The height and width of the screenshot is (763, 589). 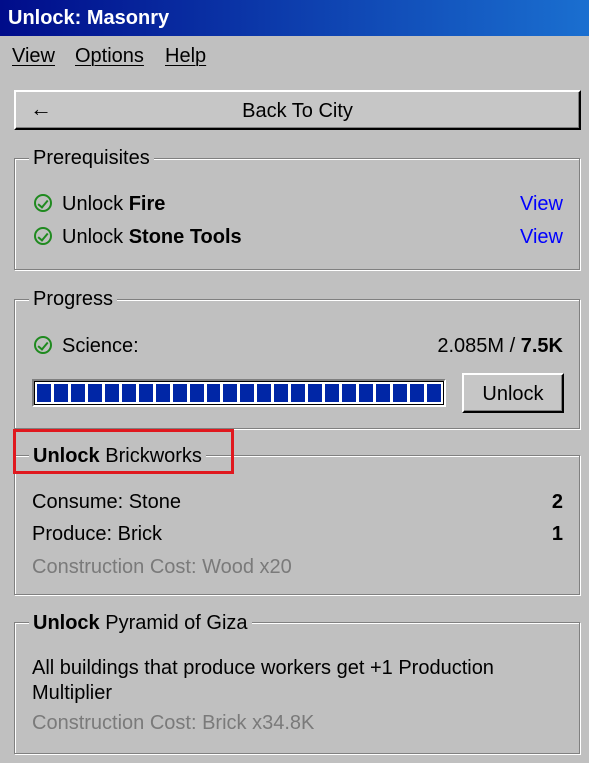 I want to click on menu-options: Options, so click(x=109, y=56).